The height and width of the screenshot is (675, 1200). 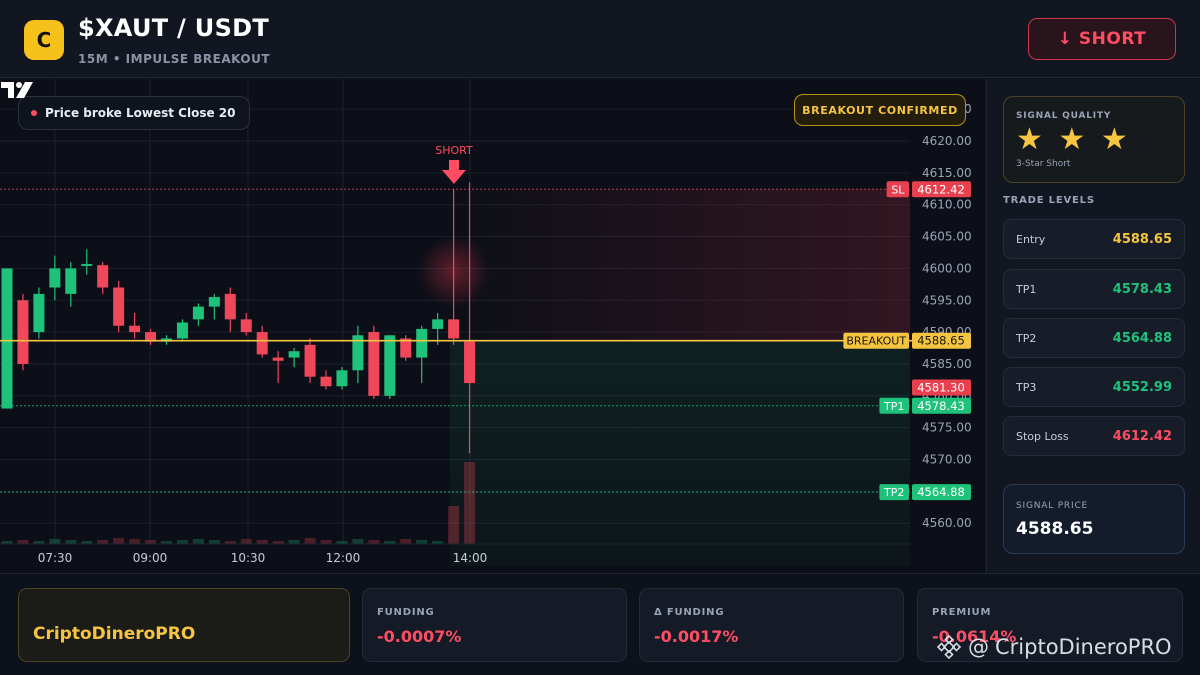 I want to click on level-name: TP1, so click(x=1026, y=289).